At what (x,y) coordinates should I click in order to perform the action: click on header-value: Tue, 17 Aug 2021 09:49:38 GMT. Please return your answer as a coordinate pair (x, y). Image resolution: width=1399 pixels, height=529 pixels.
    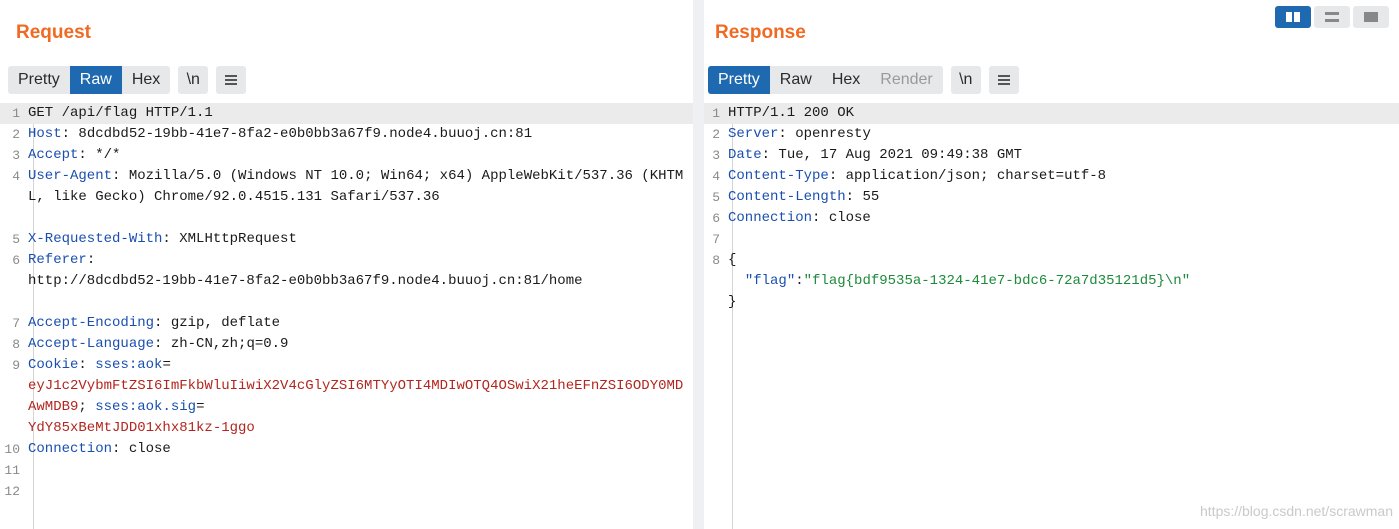
    Looking at the image, I should click on (900, 155).